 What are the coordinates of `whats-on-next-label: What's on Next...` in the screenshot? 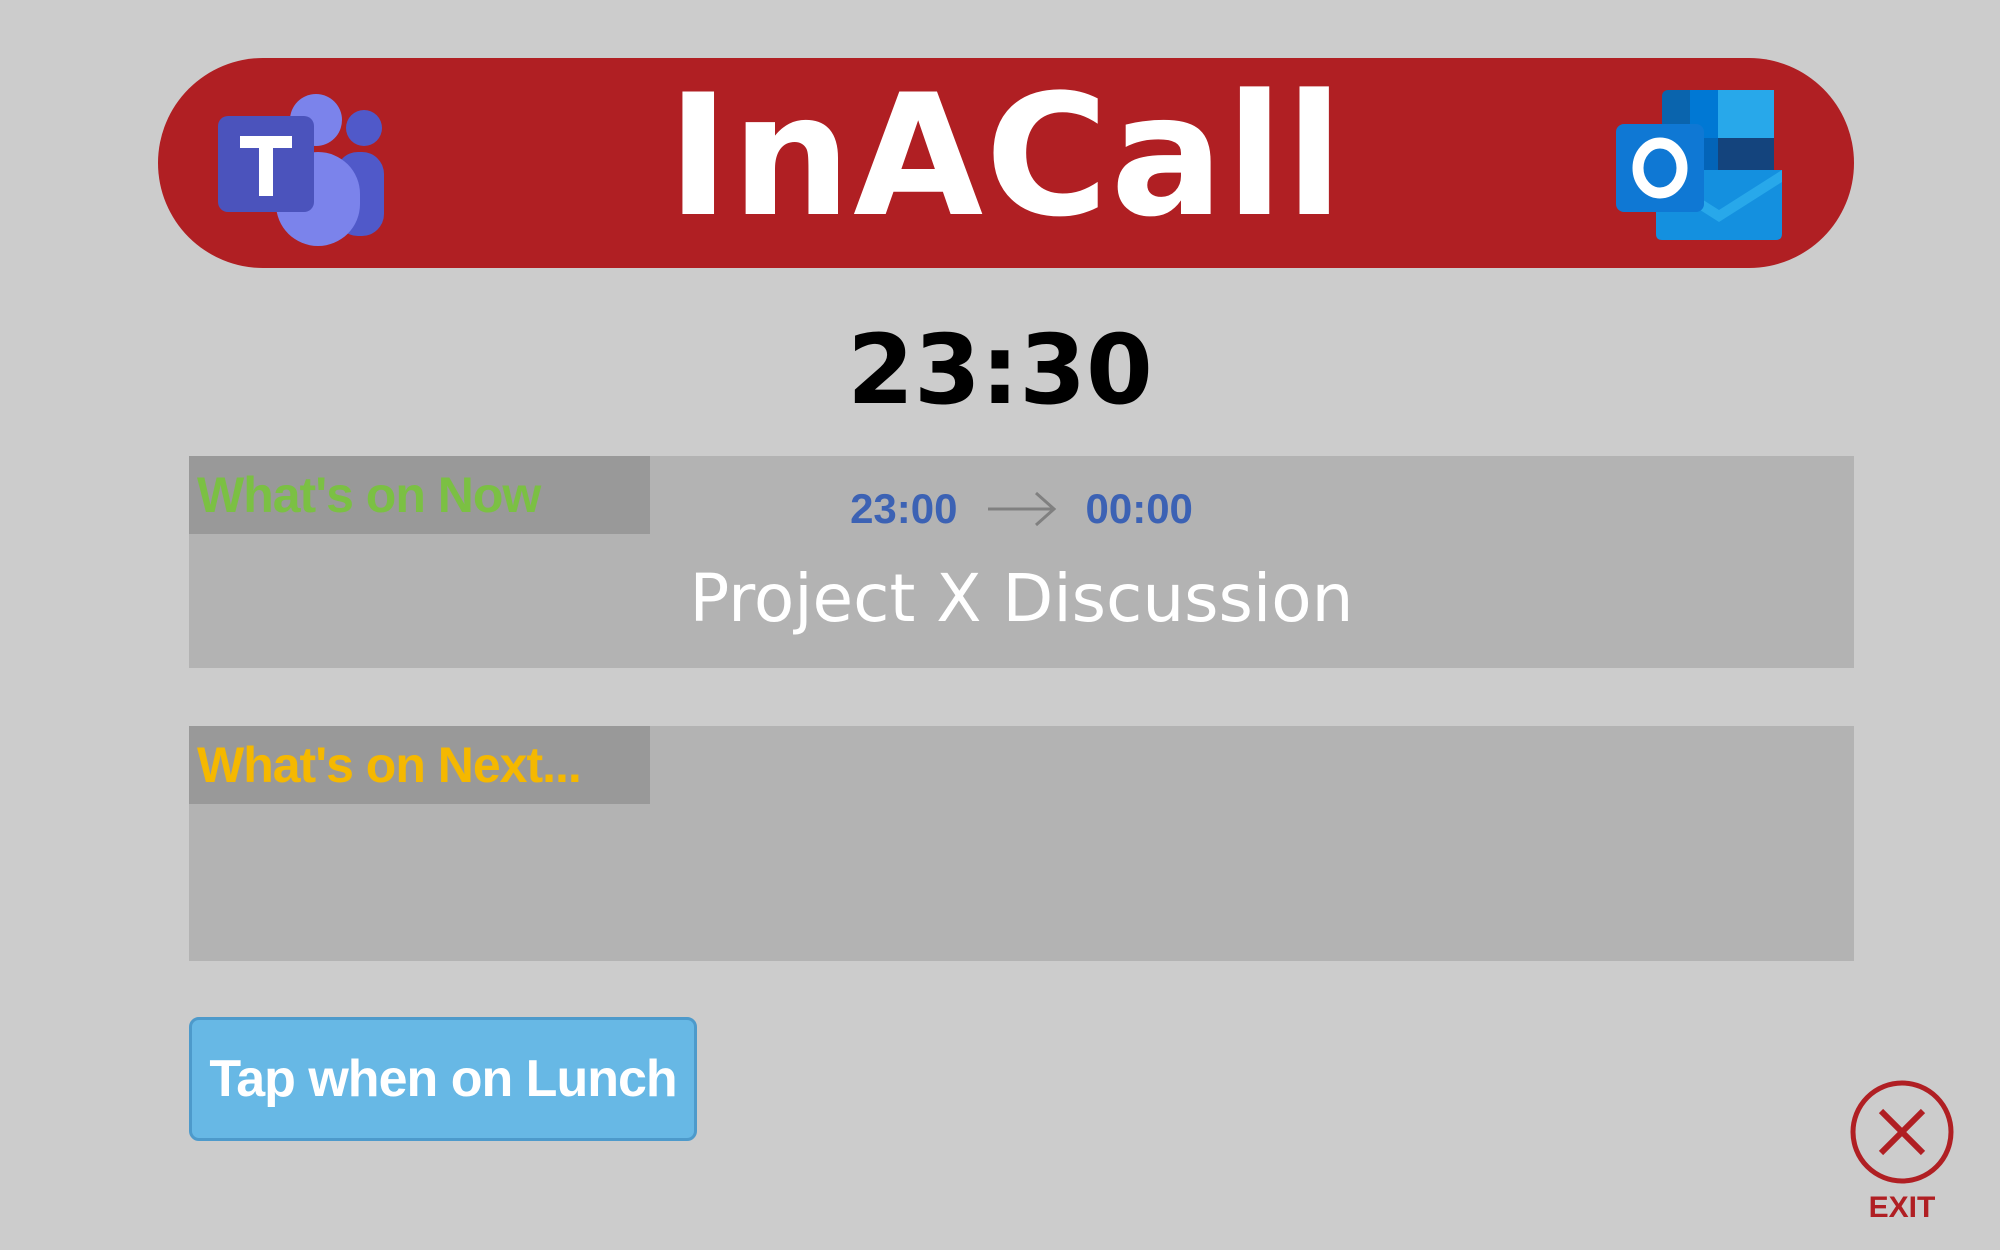 It's located at (419, 765).